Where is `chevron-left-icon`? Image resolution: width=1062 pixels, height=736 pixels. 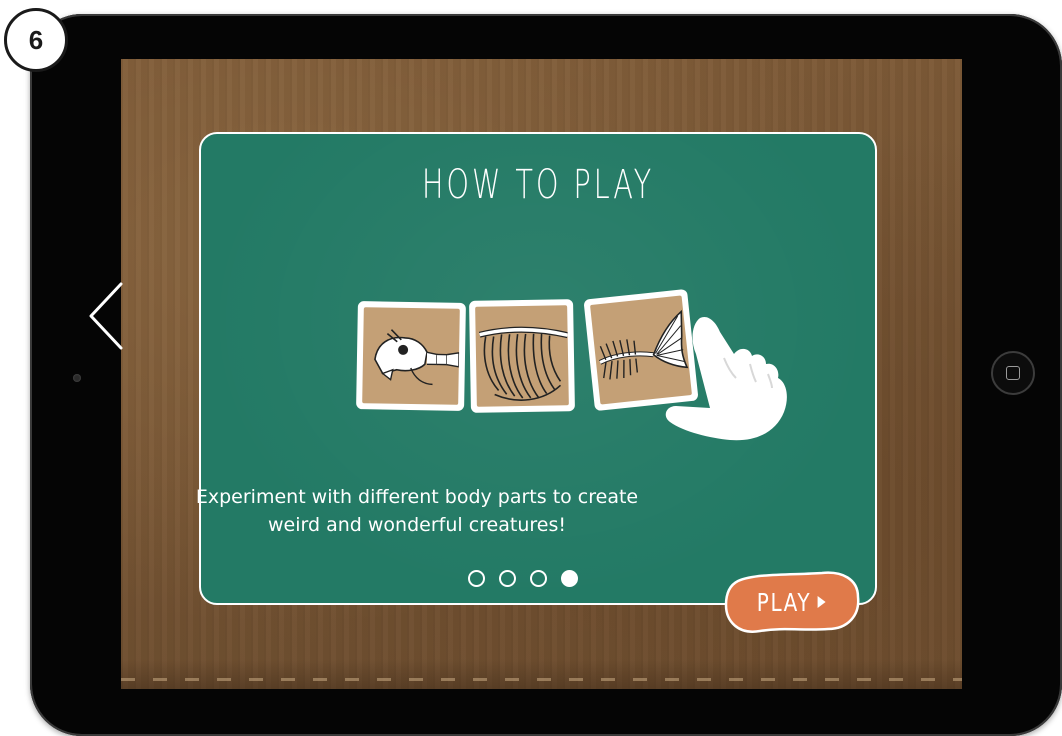 chevron-left-icon is located at coordinates (108, 316).